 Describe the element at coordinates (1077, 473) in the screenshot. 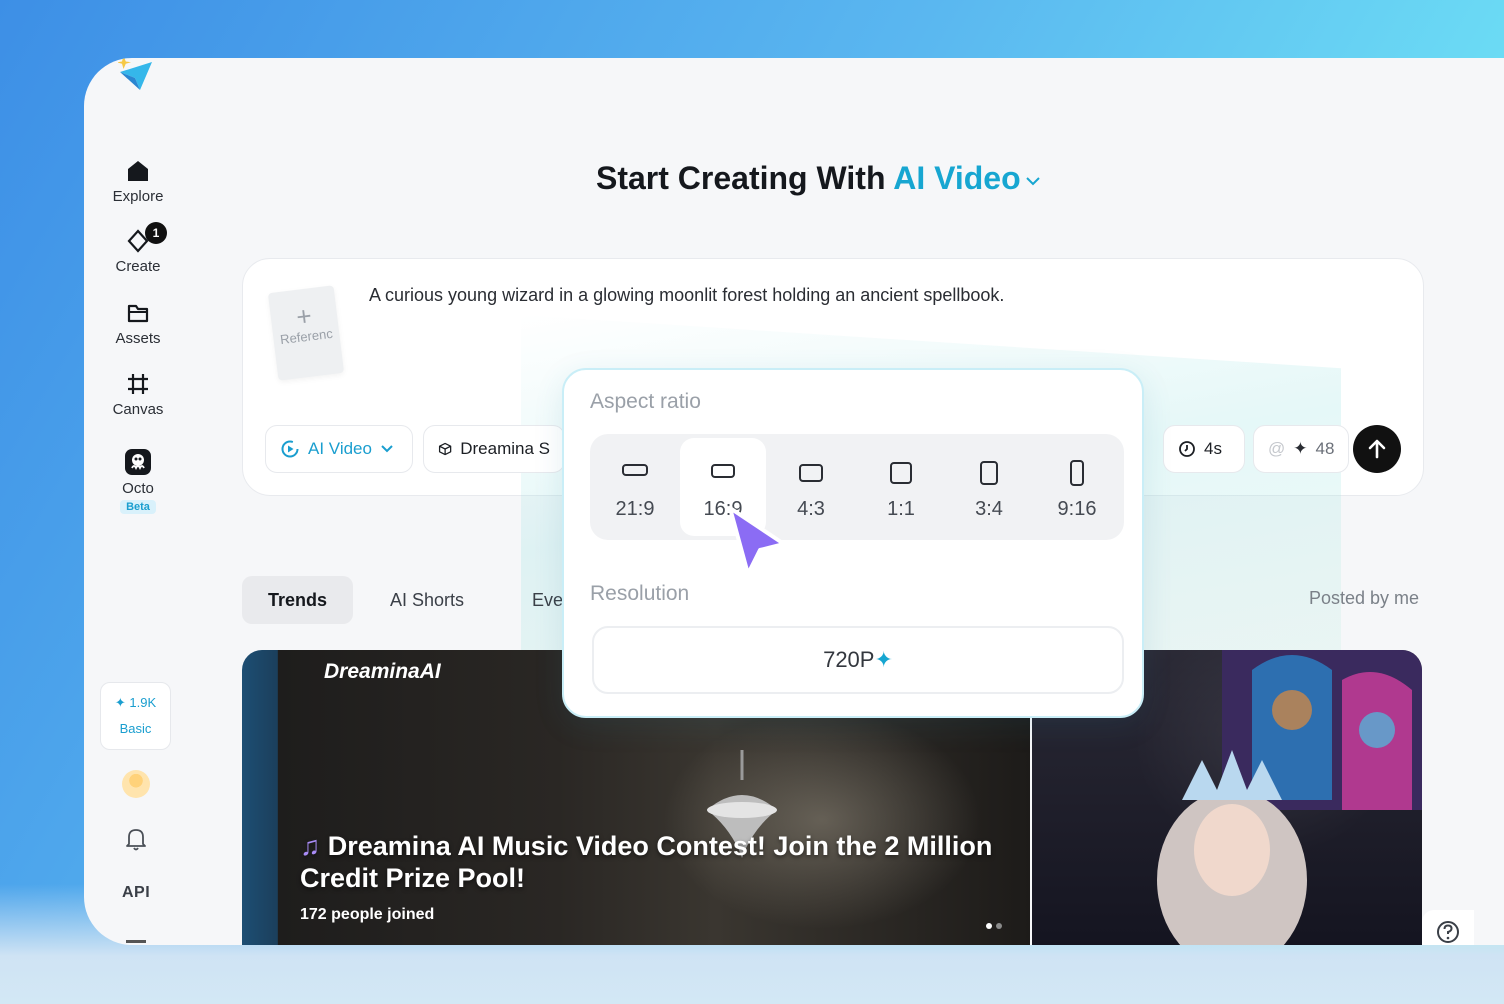

I see `ratio-9-16-icon` at that location.